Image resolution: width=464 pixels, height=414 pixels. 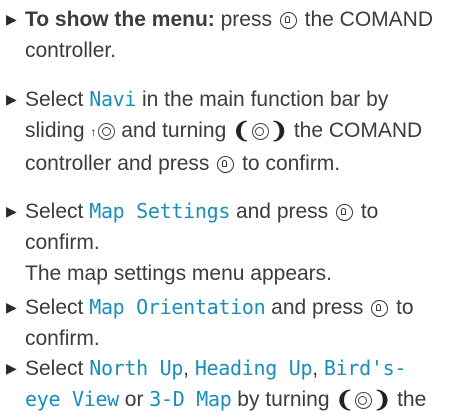 I want to click on step-text: or, so click(x=134, y=399).